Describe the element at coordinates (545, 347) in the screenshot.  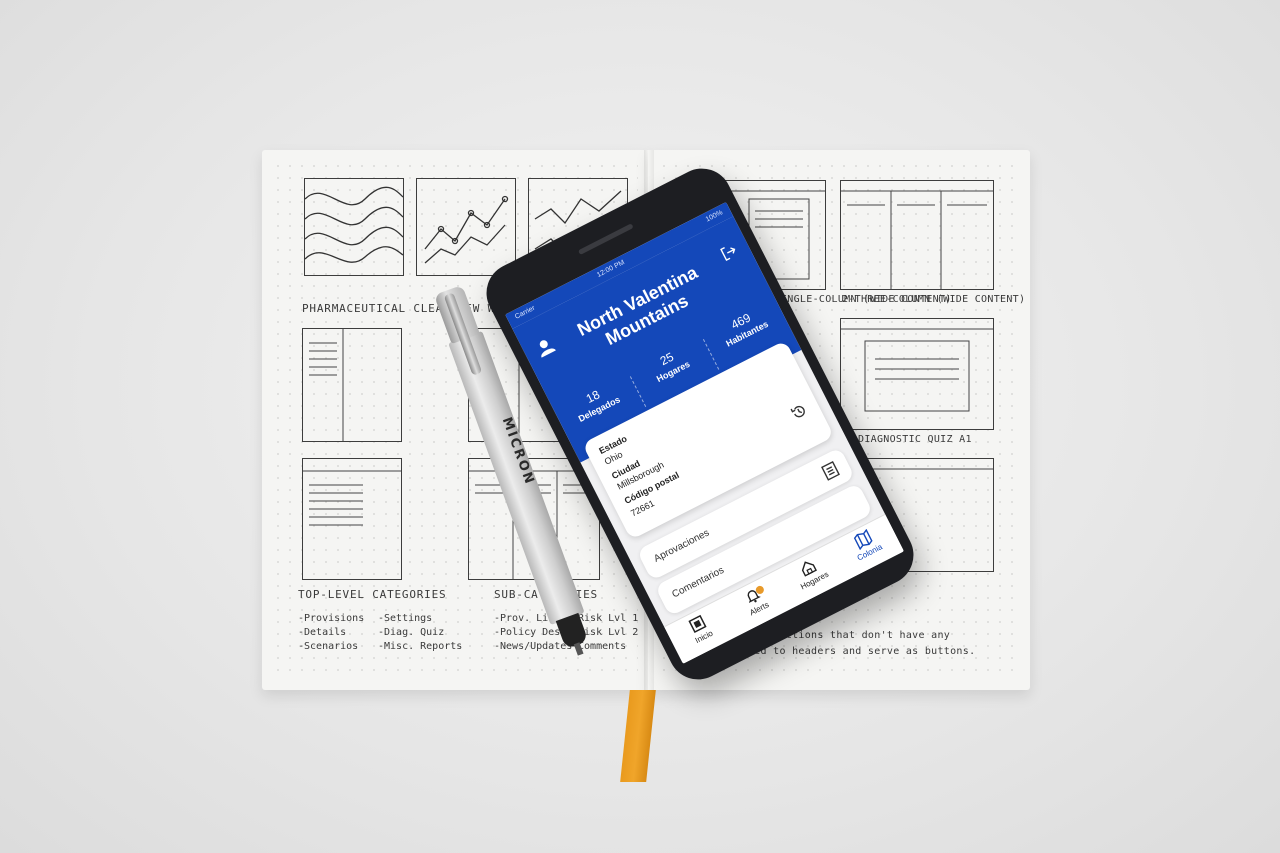
I see `user-icon` at that location.